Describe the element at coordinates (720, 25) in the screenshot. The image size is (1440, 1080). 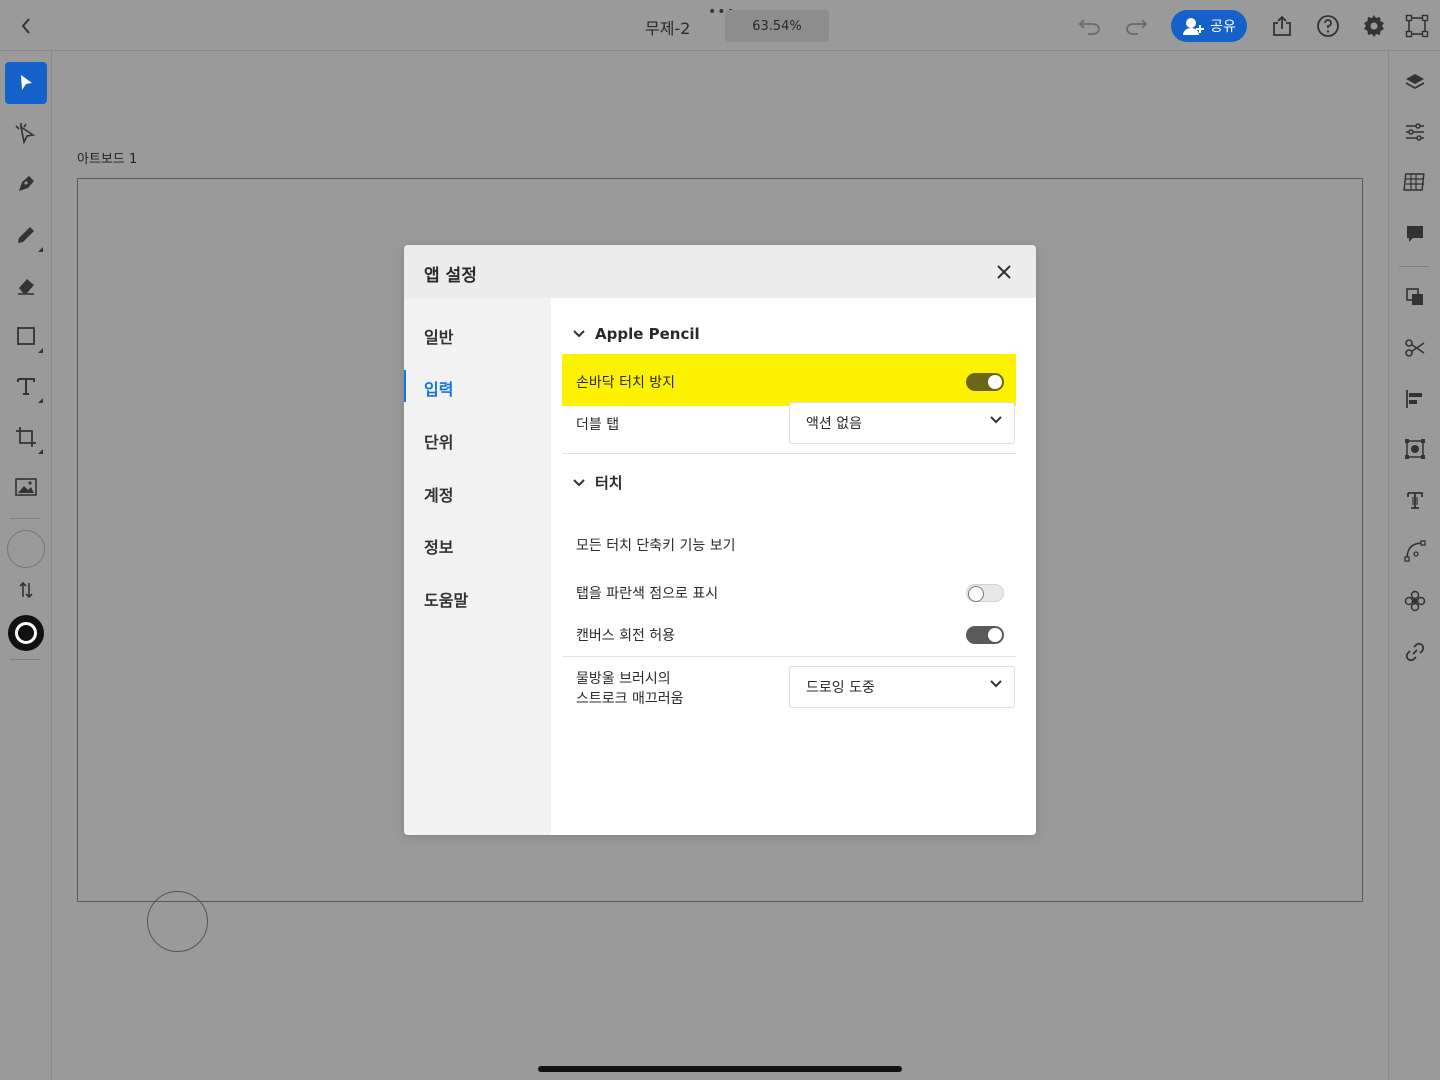
I see `top-bar: 무제-2 ••• 63.54% 공유` at that location.